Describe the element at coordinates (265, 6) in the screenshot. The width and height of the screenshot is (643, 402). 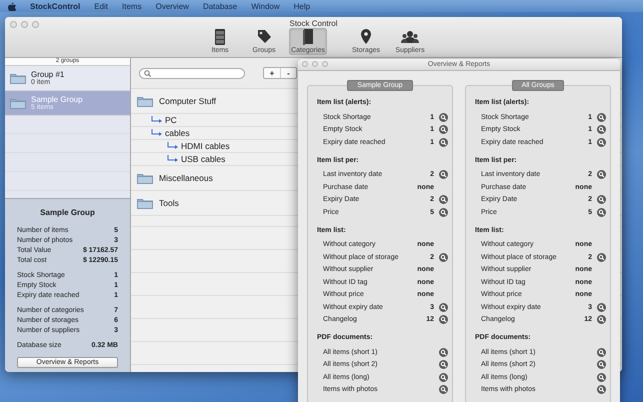
I see `menu-item: Window` at that location.